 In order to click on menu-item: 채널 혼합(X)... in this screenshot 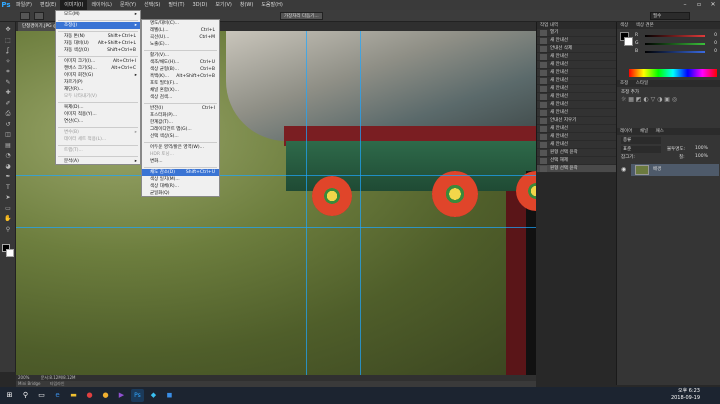, I will do `click(180, 90)`.